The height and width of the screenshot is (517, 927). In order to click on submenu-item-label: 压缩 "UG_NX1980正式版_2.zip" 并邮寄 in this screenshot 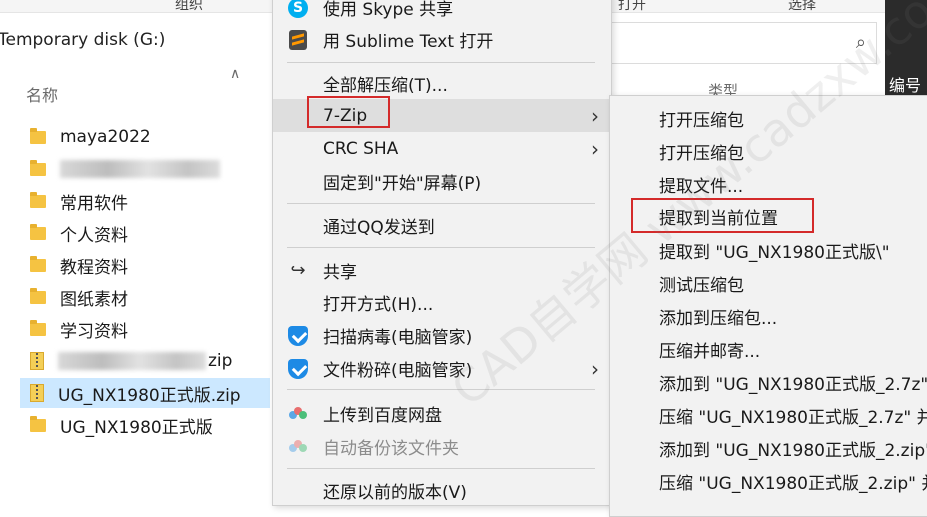, I will do `click(793, 484)`.